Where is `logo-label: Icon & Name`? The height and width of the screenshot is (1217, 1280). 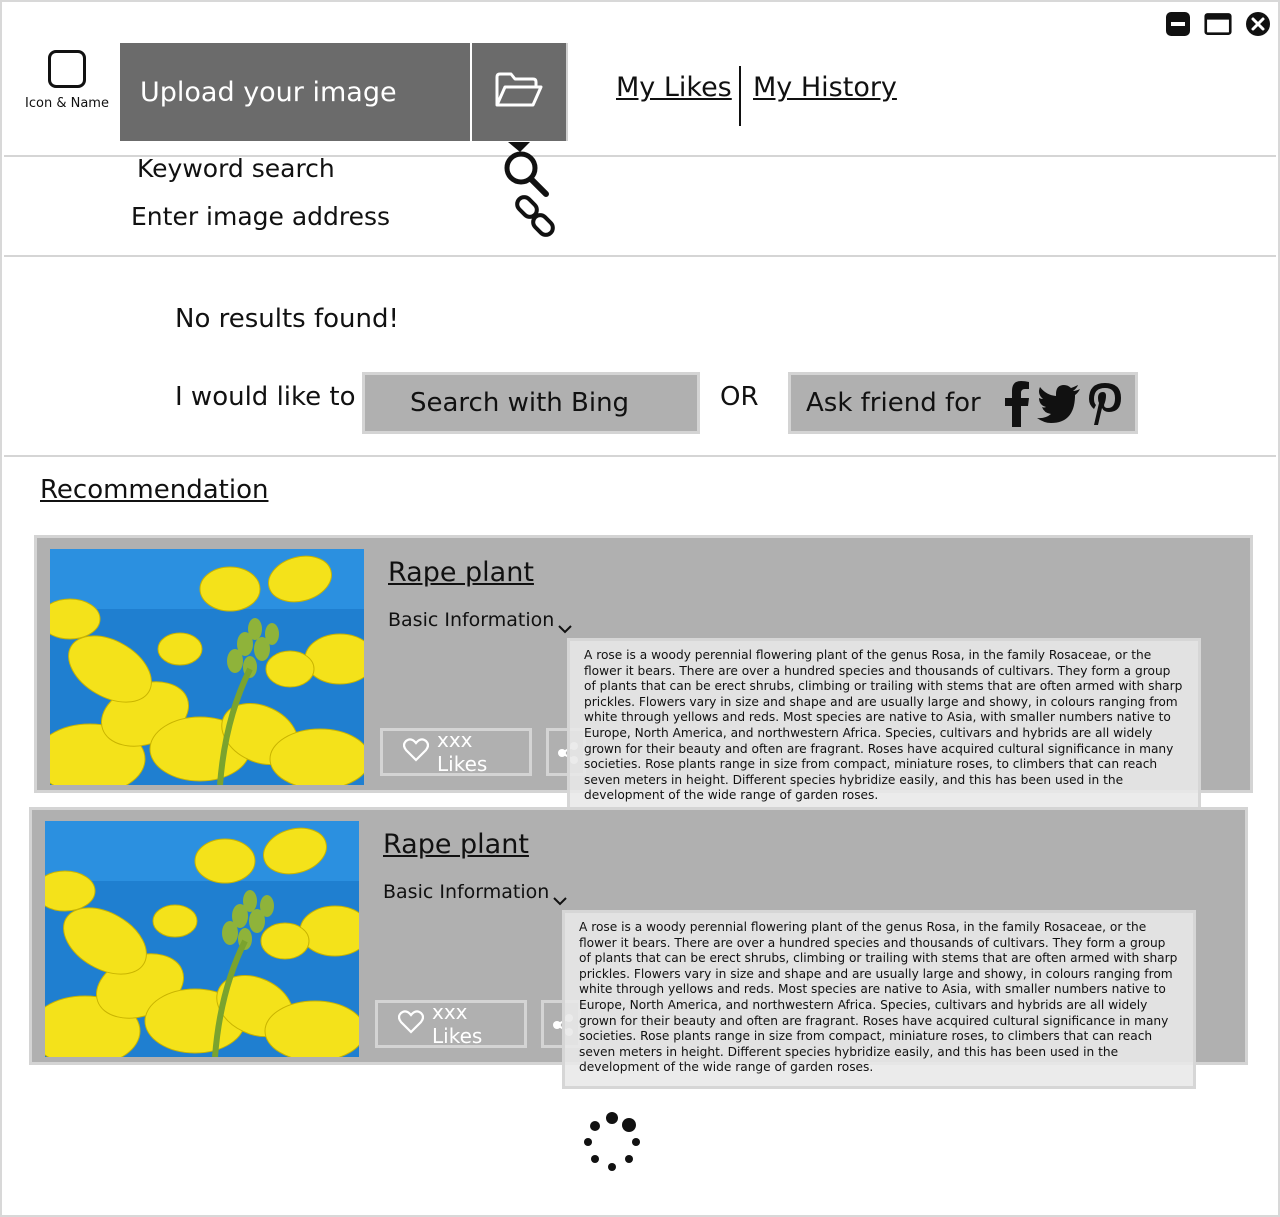 logo-label: Icon & Name is located at coordinates (67, 103).